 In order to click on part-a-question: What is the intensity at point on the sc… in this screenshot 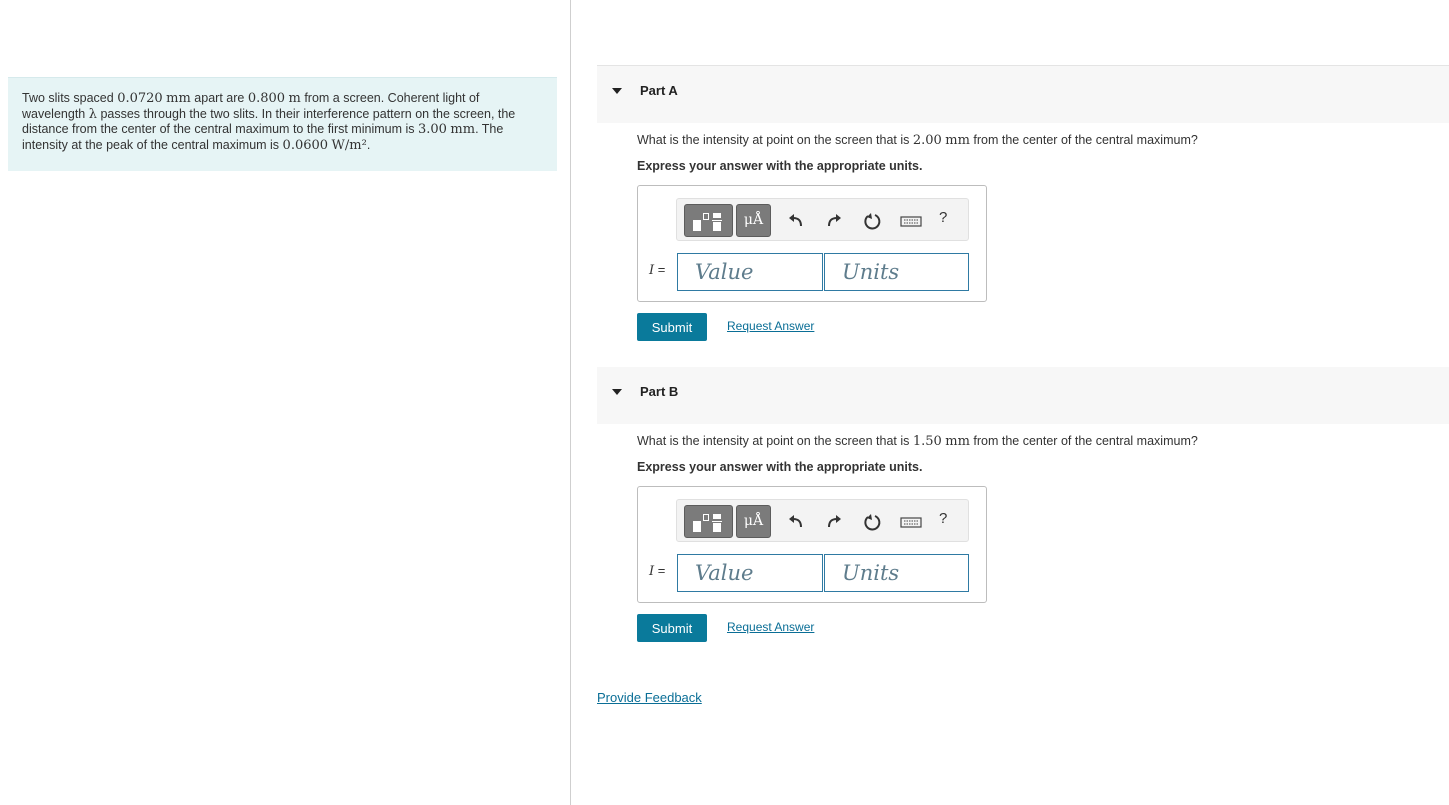, I will do `click(917, 140)`.